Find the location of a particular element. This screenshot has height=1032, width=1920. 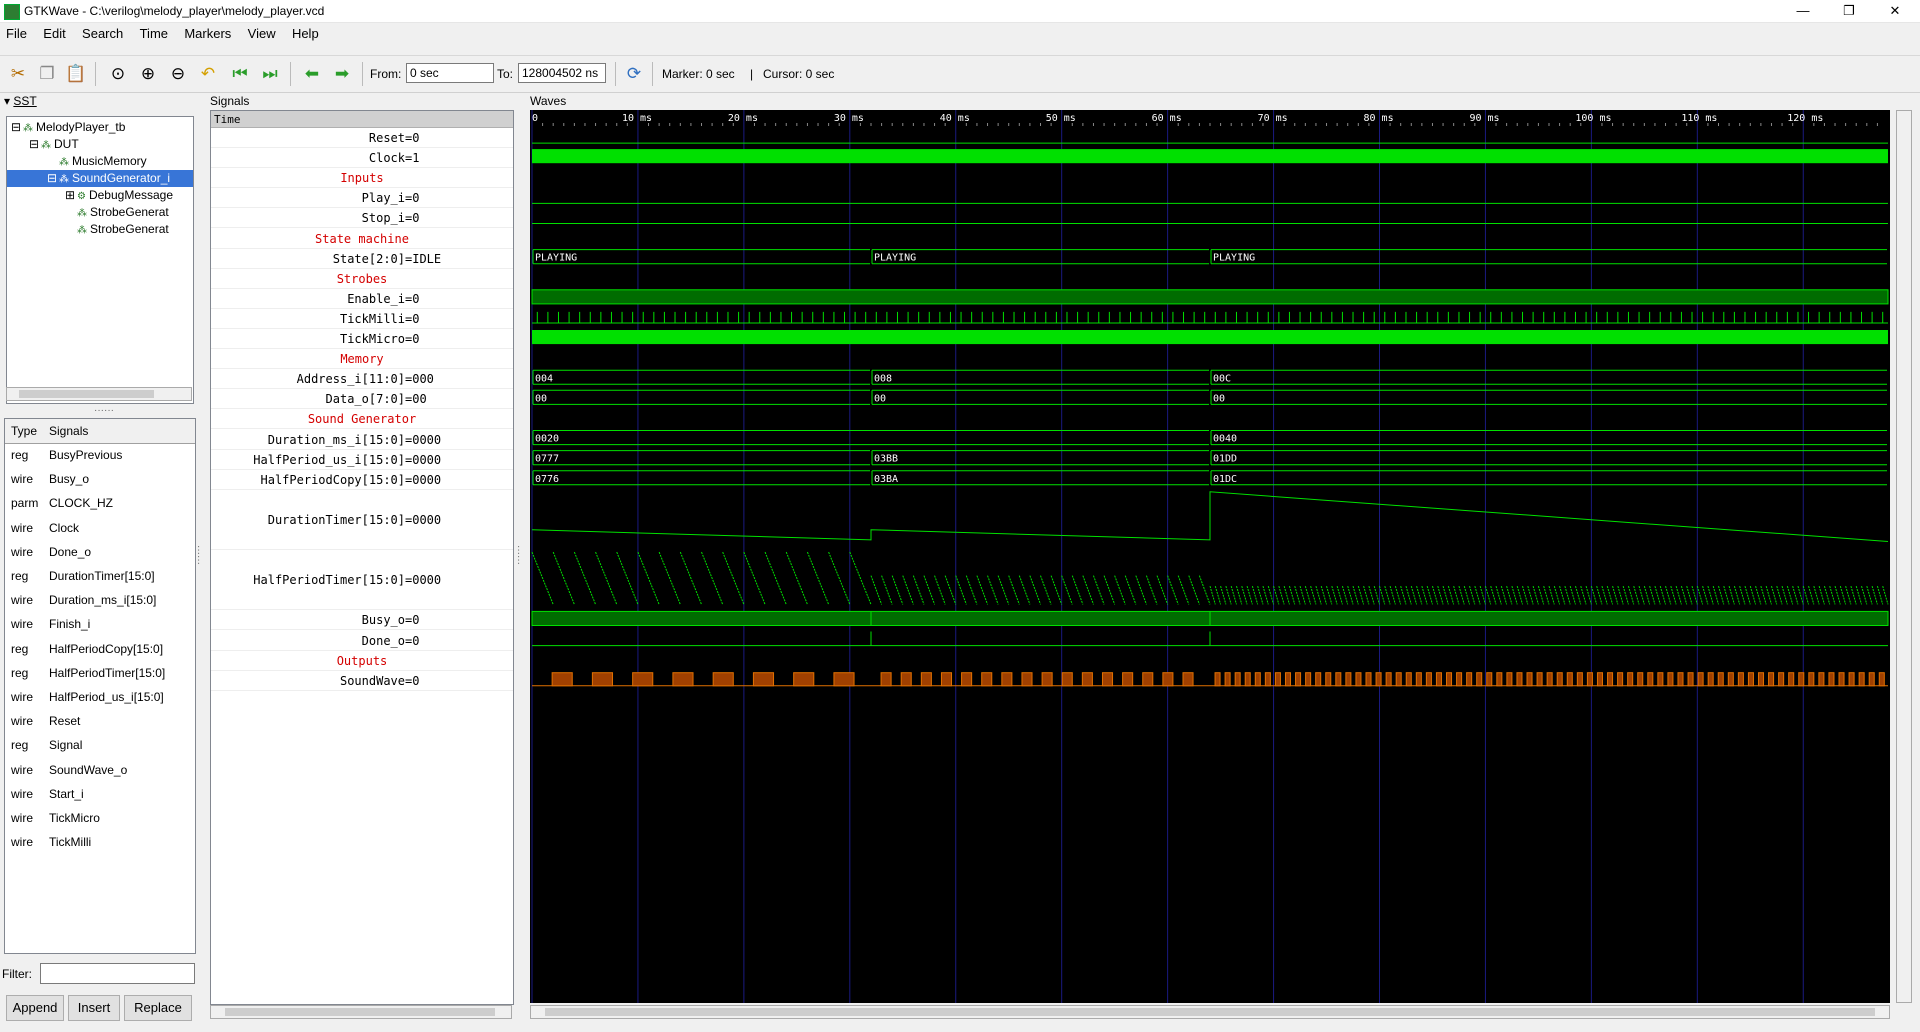

signal-row: HalfPeriod_us_i[15:0] =0000 is located at coordinates (362, 460).